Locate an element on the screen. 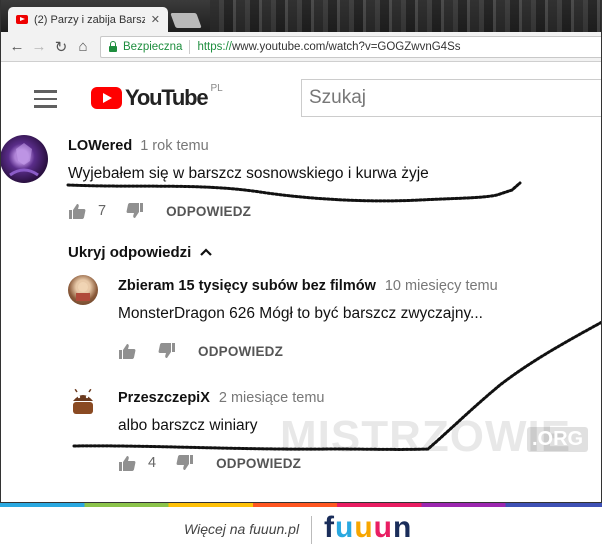 This screenshot has width=602, height=549. region-code: PL is located at coordinates (216, 88).